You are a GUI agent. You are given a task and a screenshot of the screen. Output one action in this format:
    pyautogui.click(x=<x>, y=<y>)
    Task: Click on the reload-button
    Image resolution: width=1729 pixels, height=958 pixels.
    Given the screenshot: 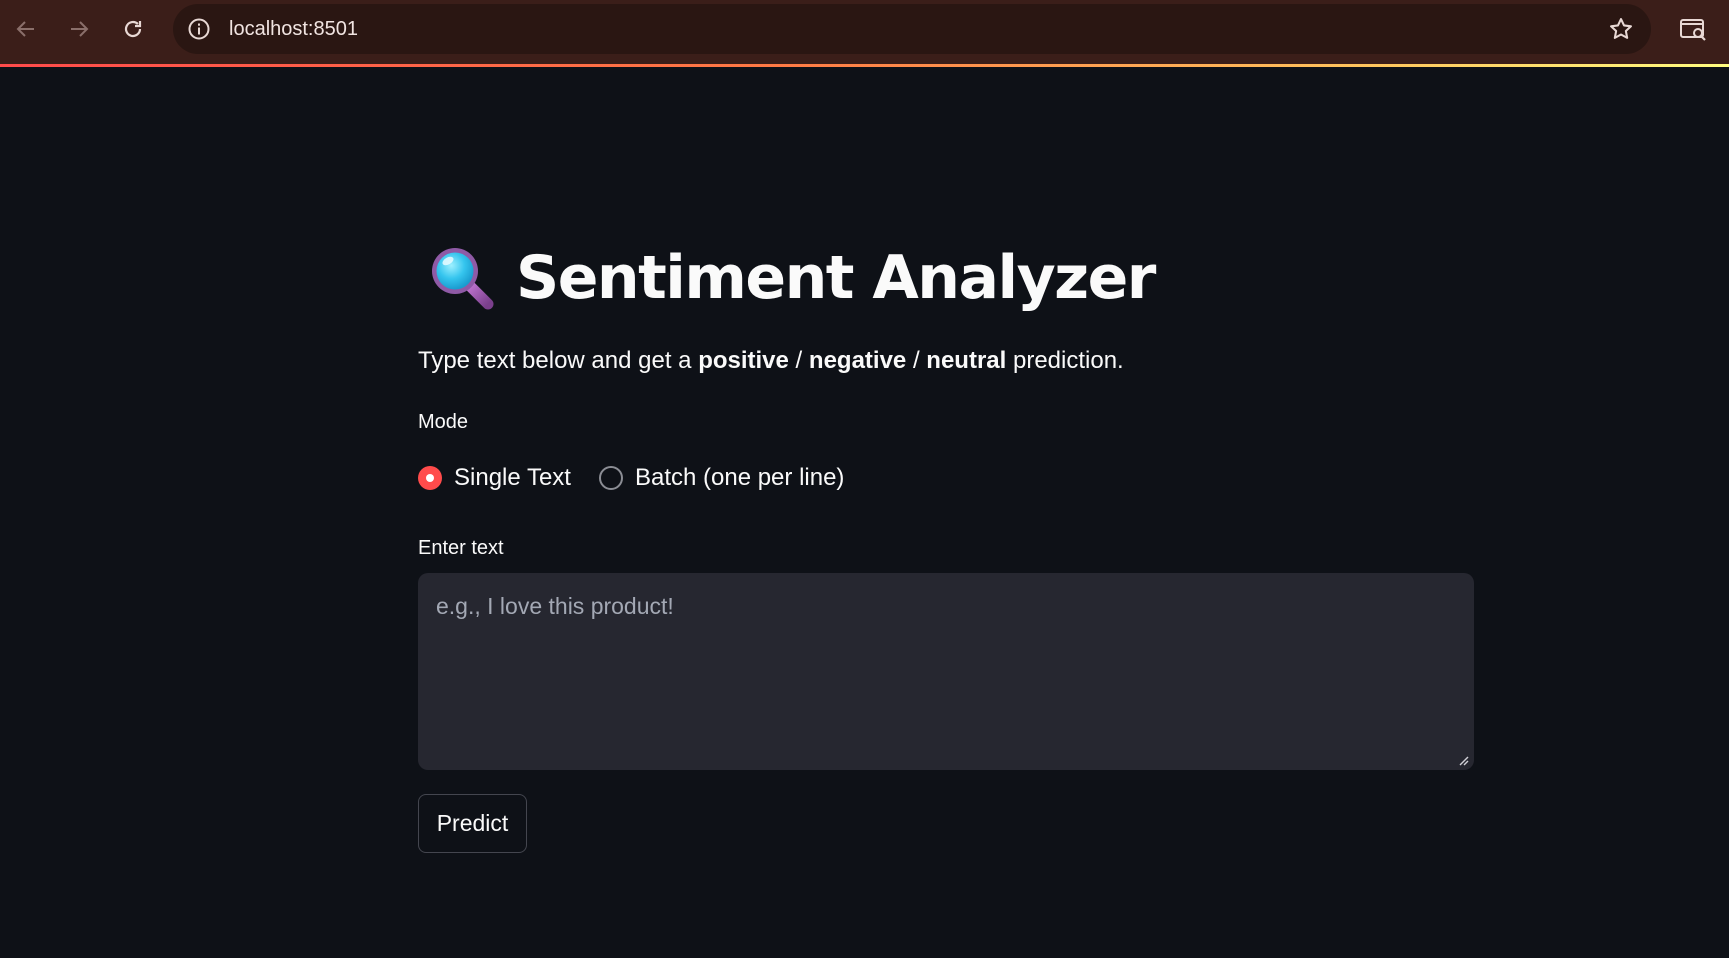 What is the action you would take?
    pyautogui.click(x=133, y=29)
    